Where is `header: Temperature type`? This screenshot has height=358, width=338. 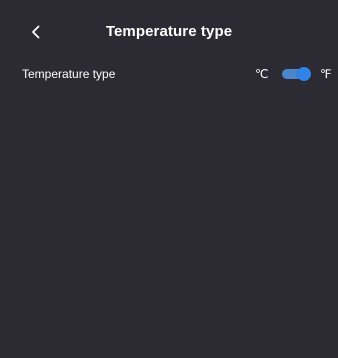 header: Temperature type is located at coordinates (169, 32).